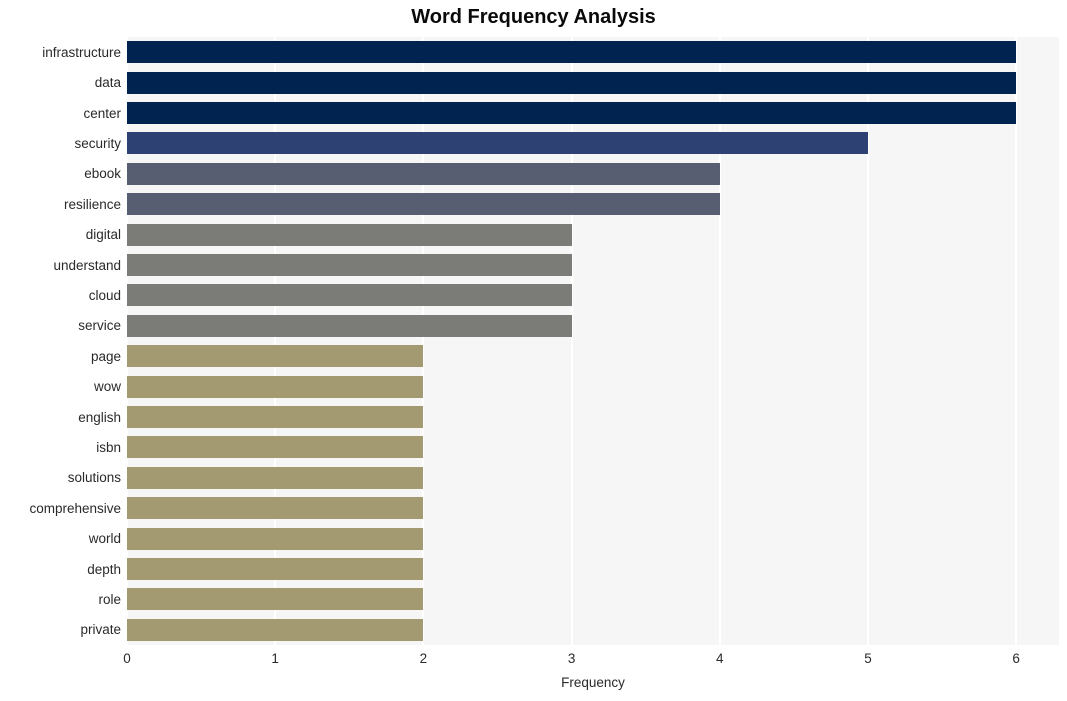 Image resolution: width=1067 pixels, height=701 pixels. I want to click on y-axis-tick-label: resilience, so click(92, 204).